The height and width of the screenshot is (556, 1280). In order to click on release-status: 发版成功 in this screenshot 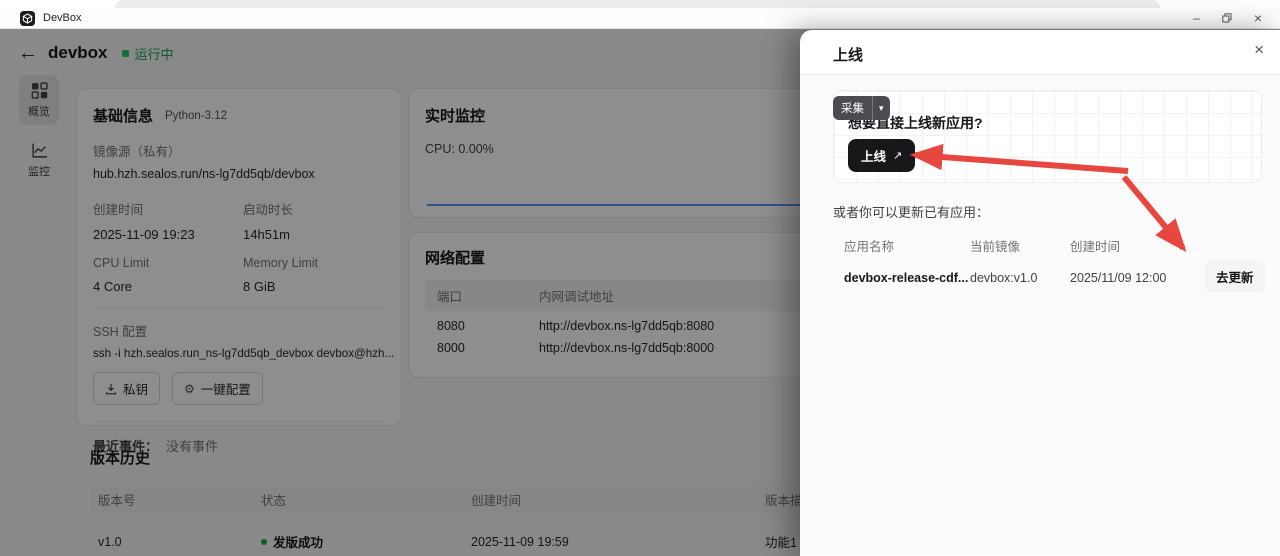, I will do `click(366, 541)`.